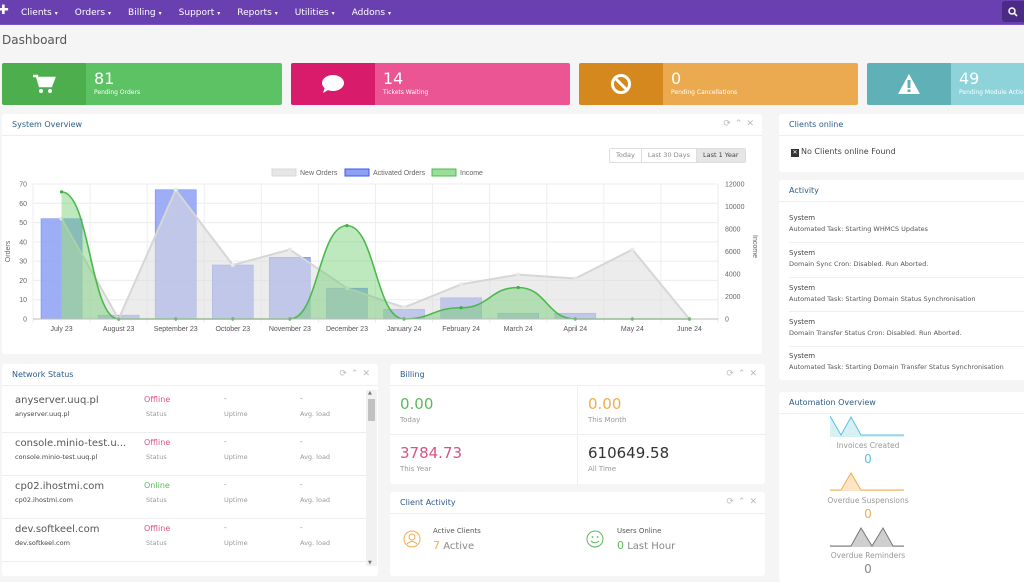 The image size is (1024, 582). I want to click on nav-orders: Orders ▾, so click(93, 13).